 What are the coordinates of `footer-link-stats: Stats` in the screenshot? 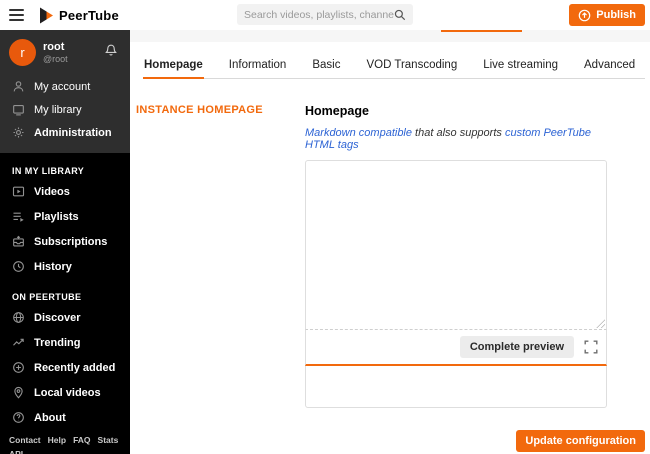 It's located at (108, 440).